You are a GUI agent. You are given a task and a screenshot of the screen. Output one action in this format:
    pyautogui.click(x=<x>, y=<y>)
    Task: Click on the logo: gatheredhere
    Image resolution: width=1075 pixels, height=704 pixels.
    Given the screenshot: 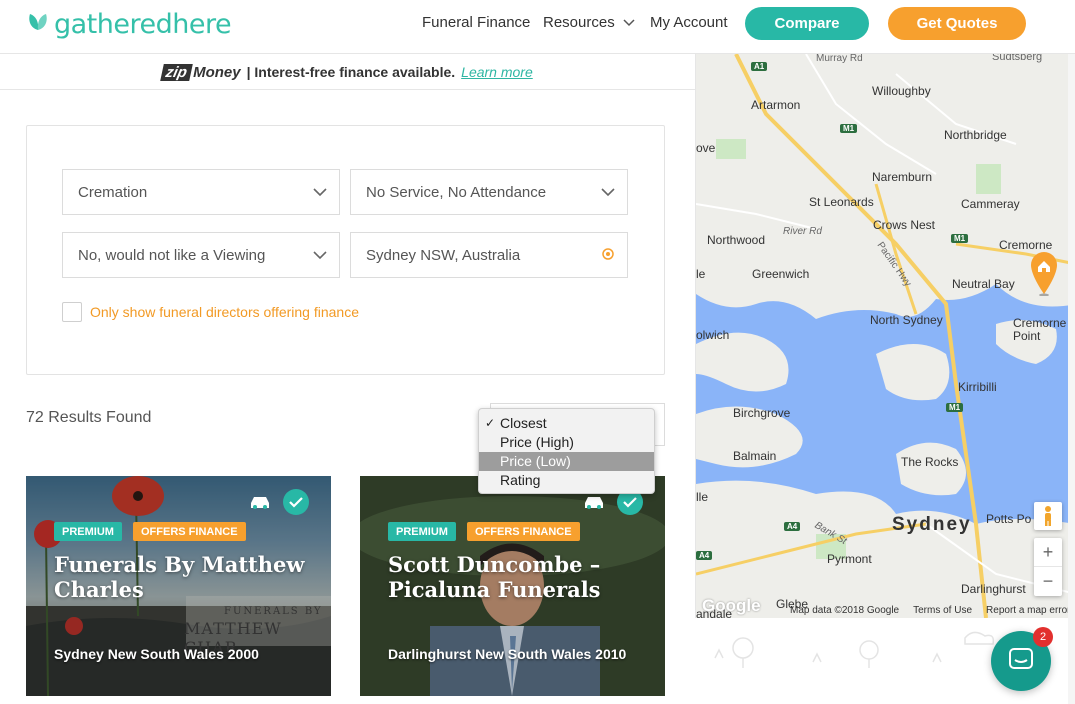 What is the action you would take?
    pyautogui.click(x=129, y=24)
    